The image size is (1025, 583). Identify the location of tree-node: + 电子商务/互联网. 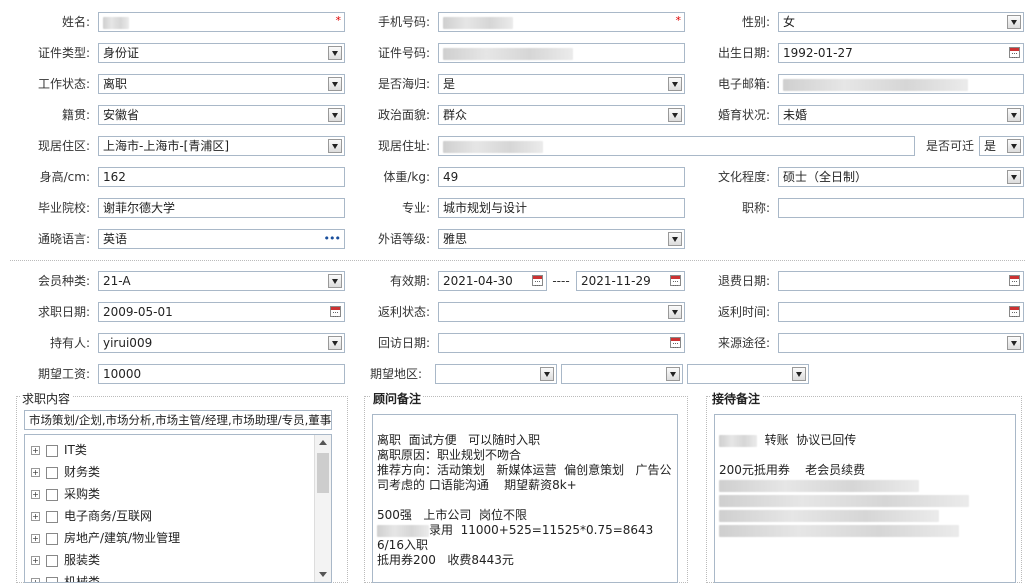
(91, 516).